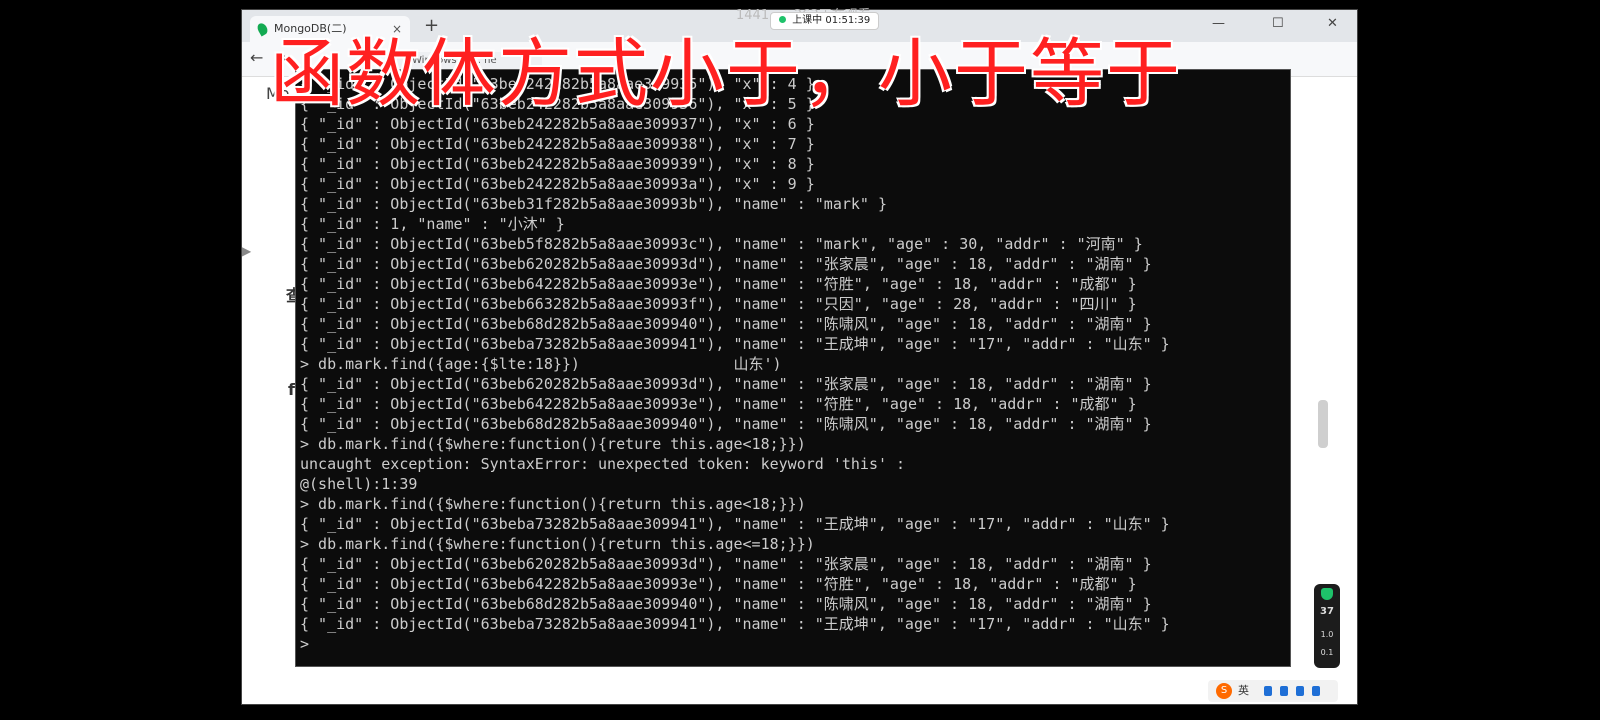 The image size is (1600, 720). What do you see at coordinates (782, 19) in the screenshot?
I see `live-dot-icon` at bounding box center [782, 19].